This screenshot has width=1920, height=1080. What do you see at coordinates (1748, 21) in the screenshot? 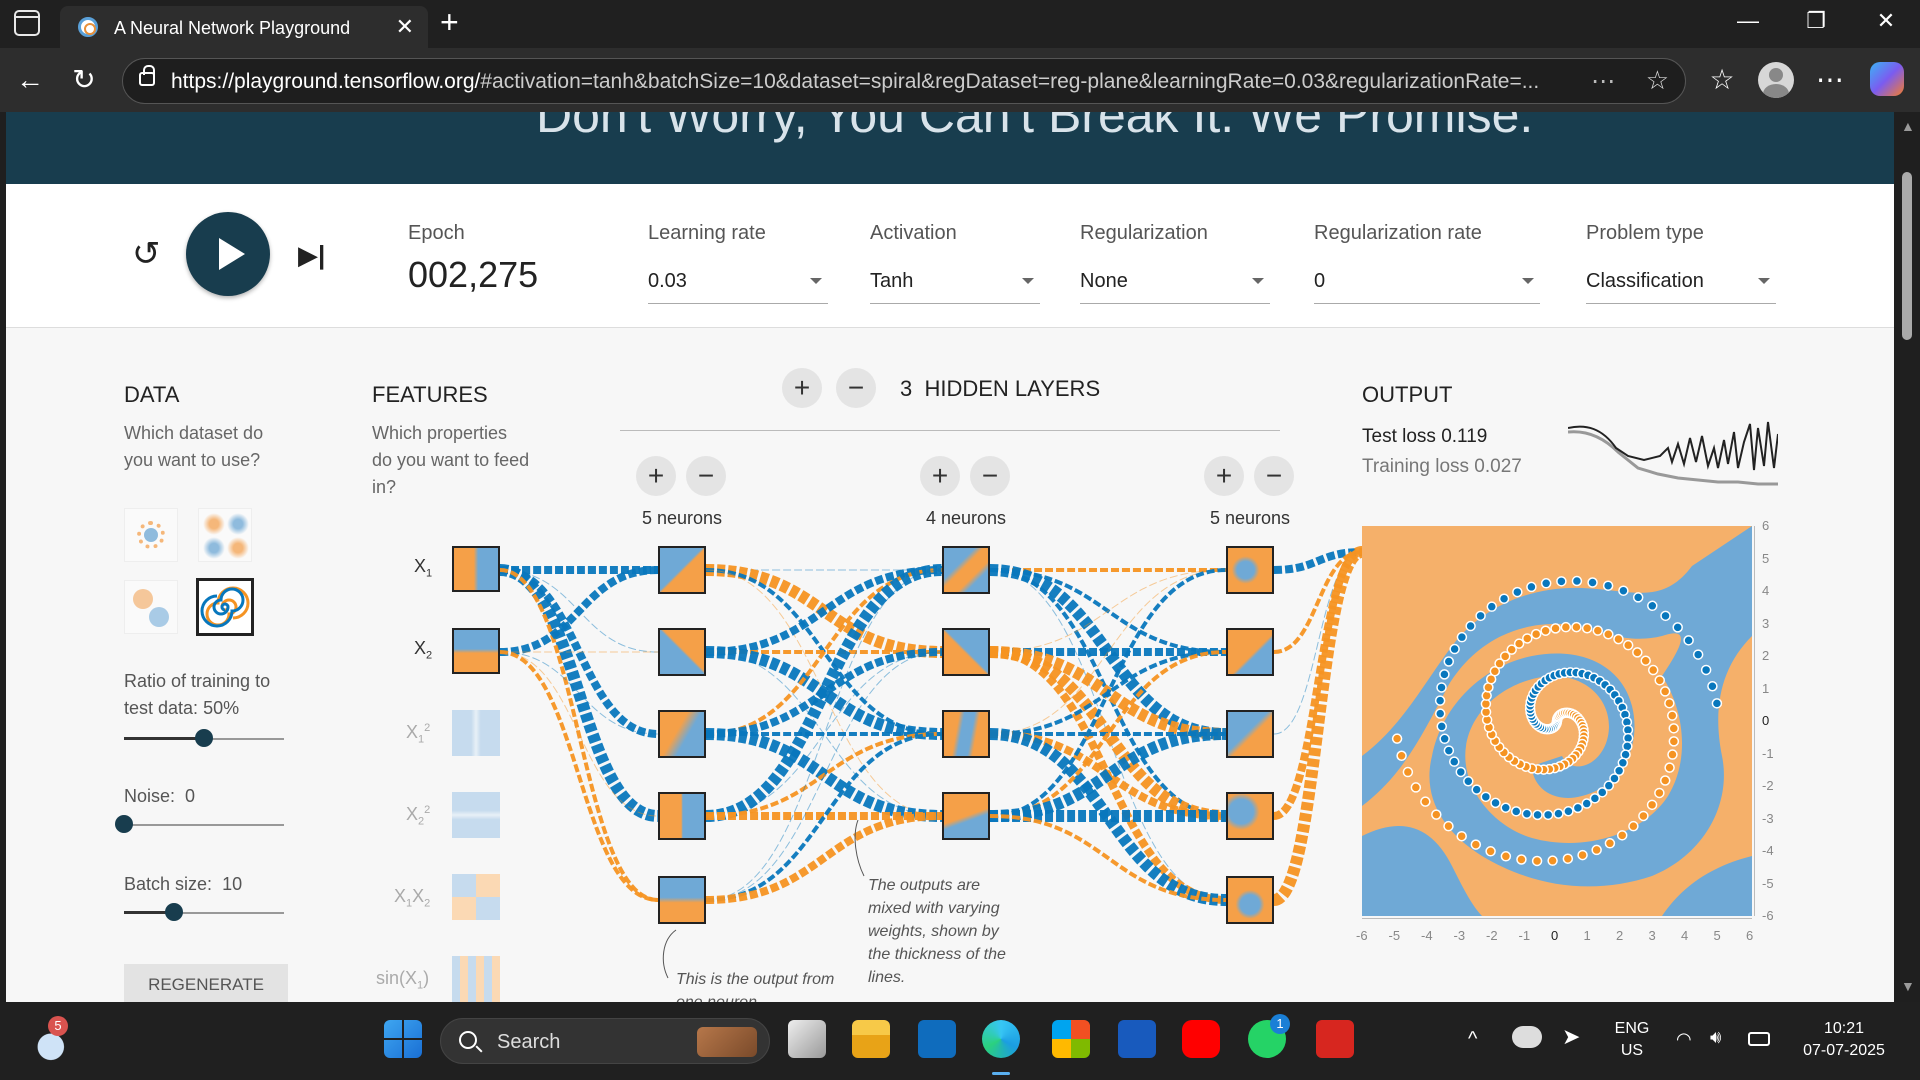
I see `minimize-icon: —` at bounding box center [1748, 21].